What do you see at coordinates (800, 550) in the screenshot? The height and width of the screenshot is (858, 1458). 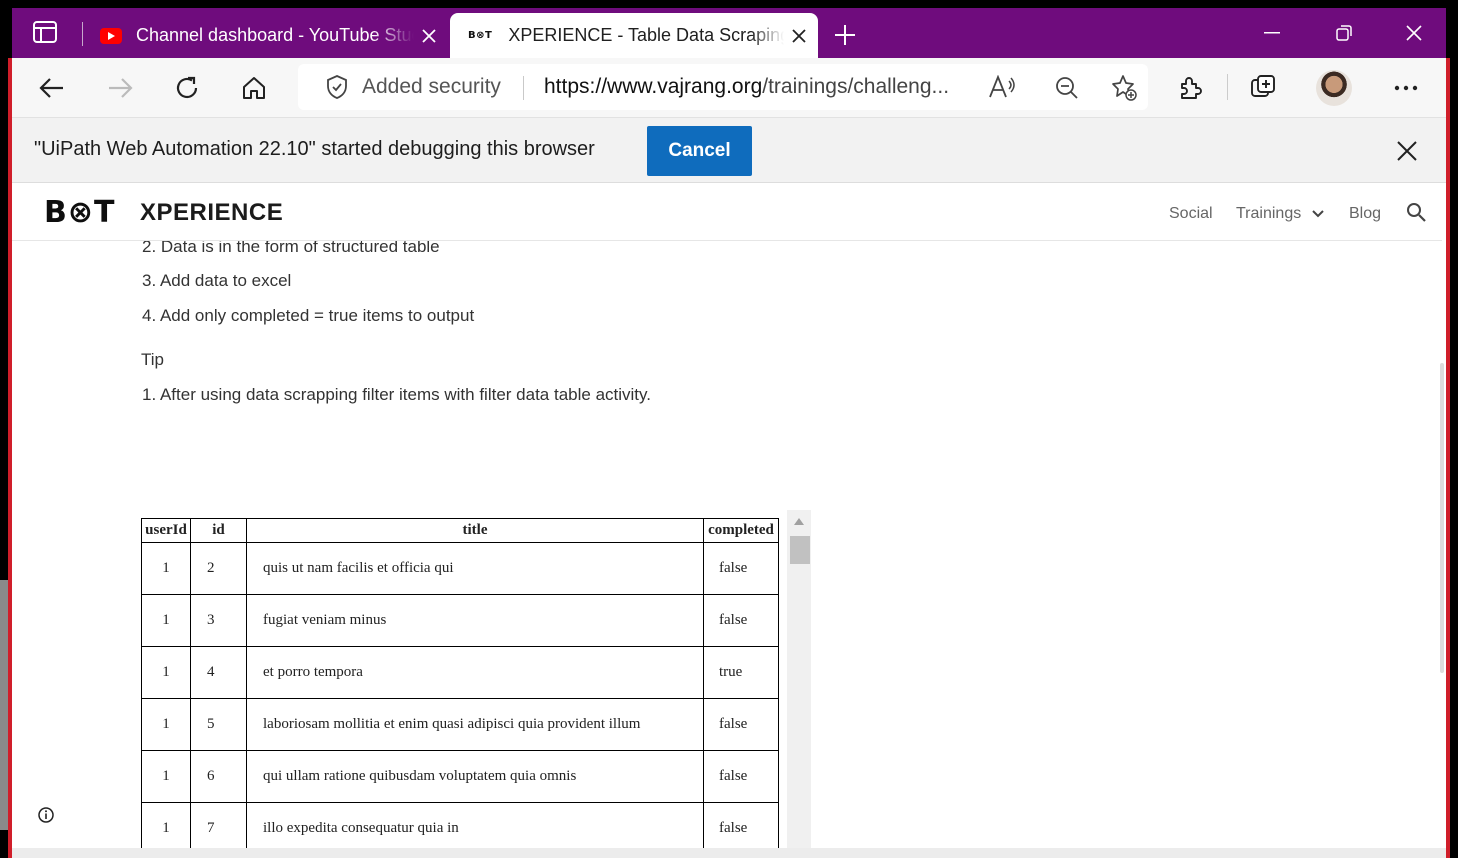 I see `scrollbar-thumb` at bounding box center [800, 550].